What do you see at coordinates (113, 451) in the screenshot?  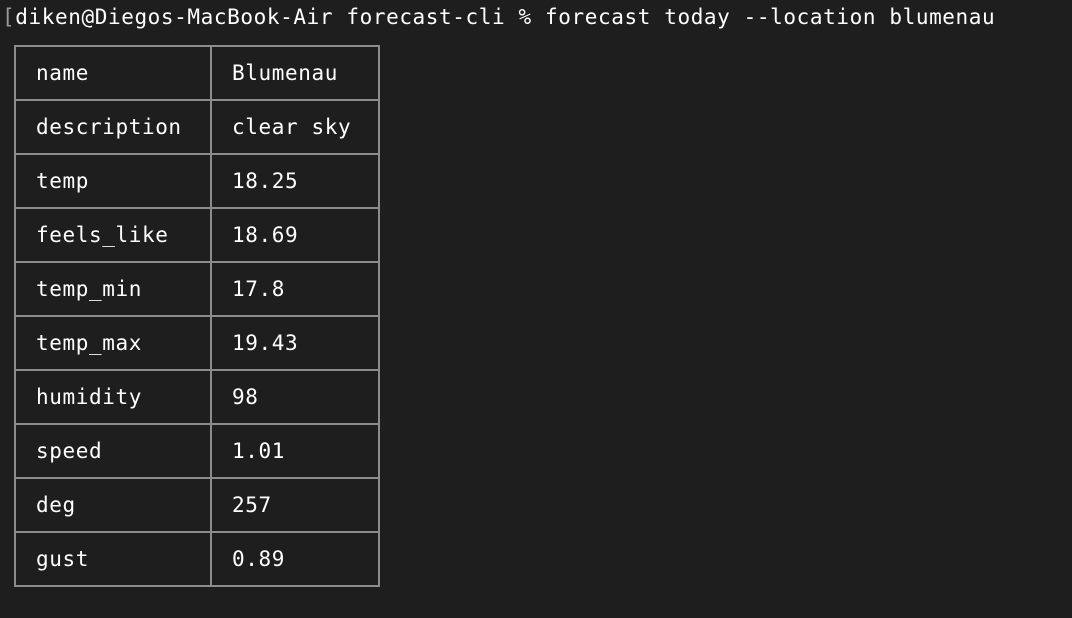 I see `row-key: speed` at bounding box center [113, 451].